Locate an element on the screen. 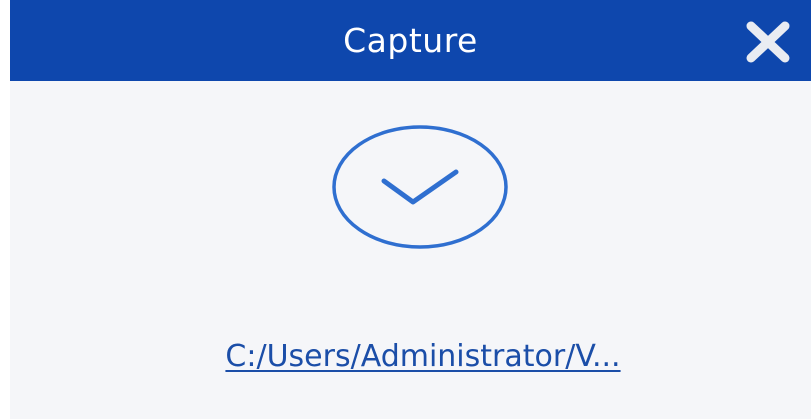 The image size is (811, 419). close-button is located at coordinates (768, 42).